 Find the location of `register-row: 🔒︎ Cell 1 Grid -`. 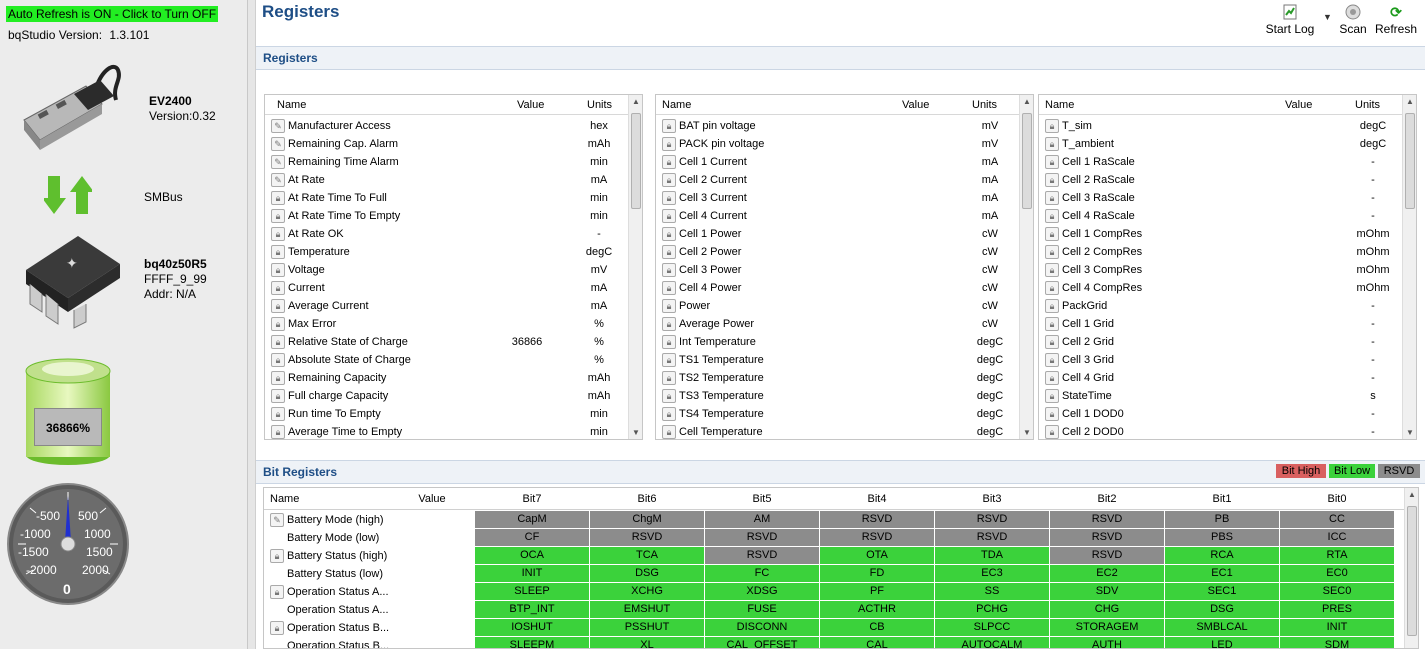

register-row: 🔒︎ Cell 1 Grid - is located at coordinates (1221, 324).